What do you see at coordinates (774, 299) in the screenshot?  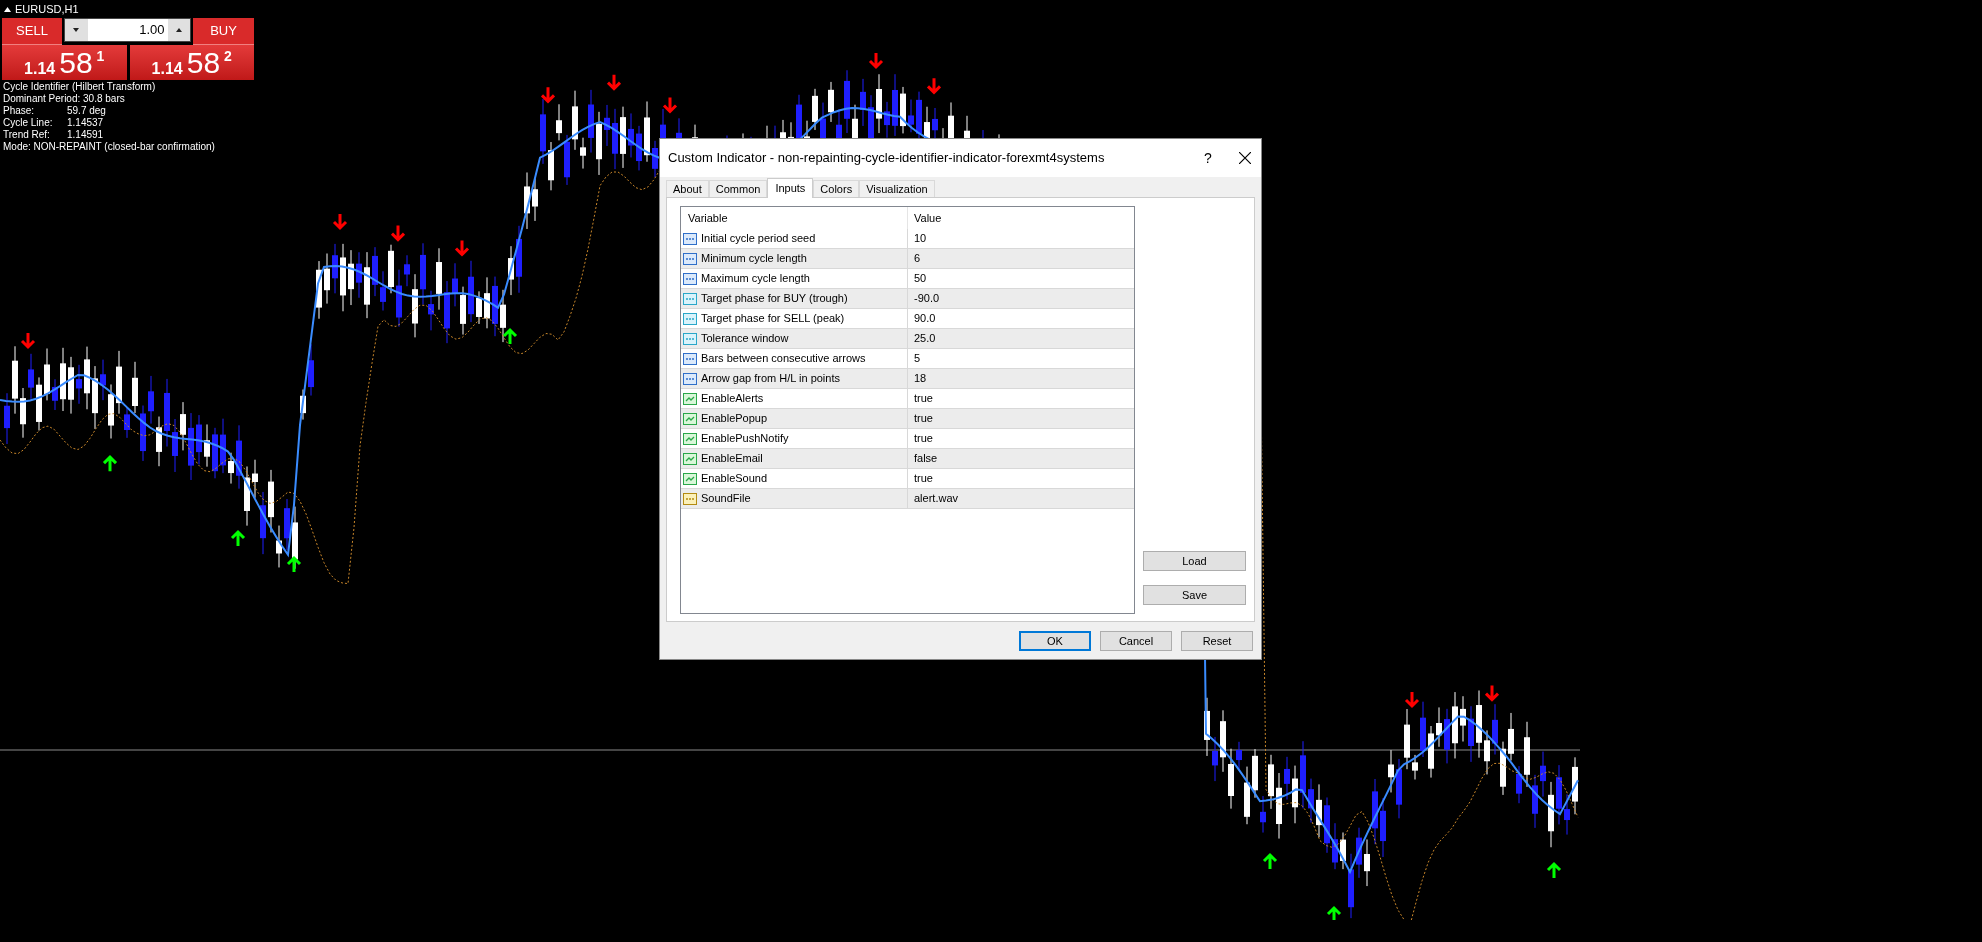 I see `variable-name: Target phase for BUY (trough)` at bounding box center [774, 299].